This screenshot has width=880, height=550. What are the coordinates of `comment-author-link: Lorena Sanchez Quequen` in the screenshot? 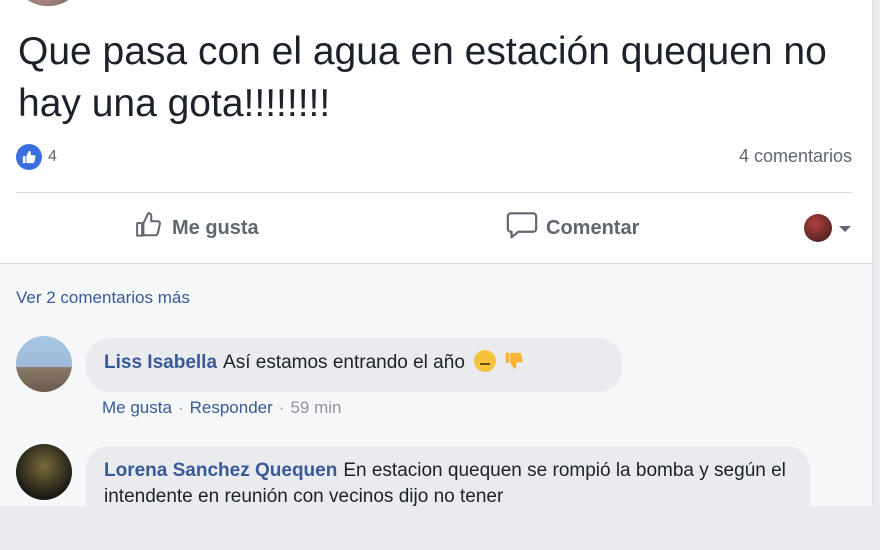 It's located at (220, 470).